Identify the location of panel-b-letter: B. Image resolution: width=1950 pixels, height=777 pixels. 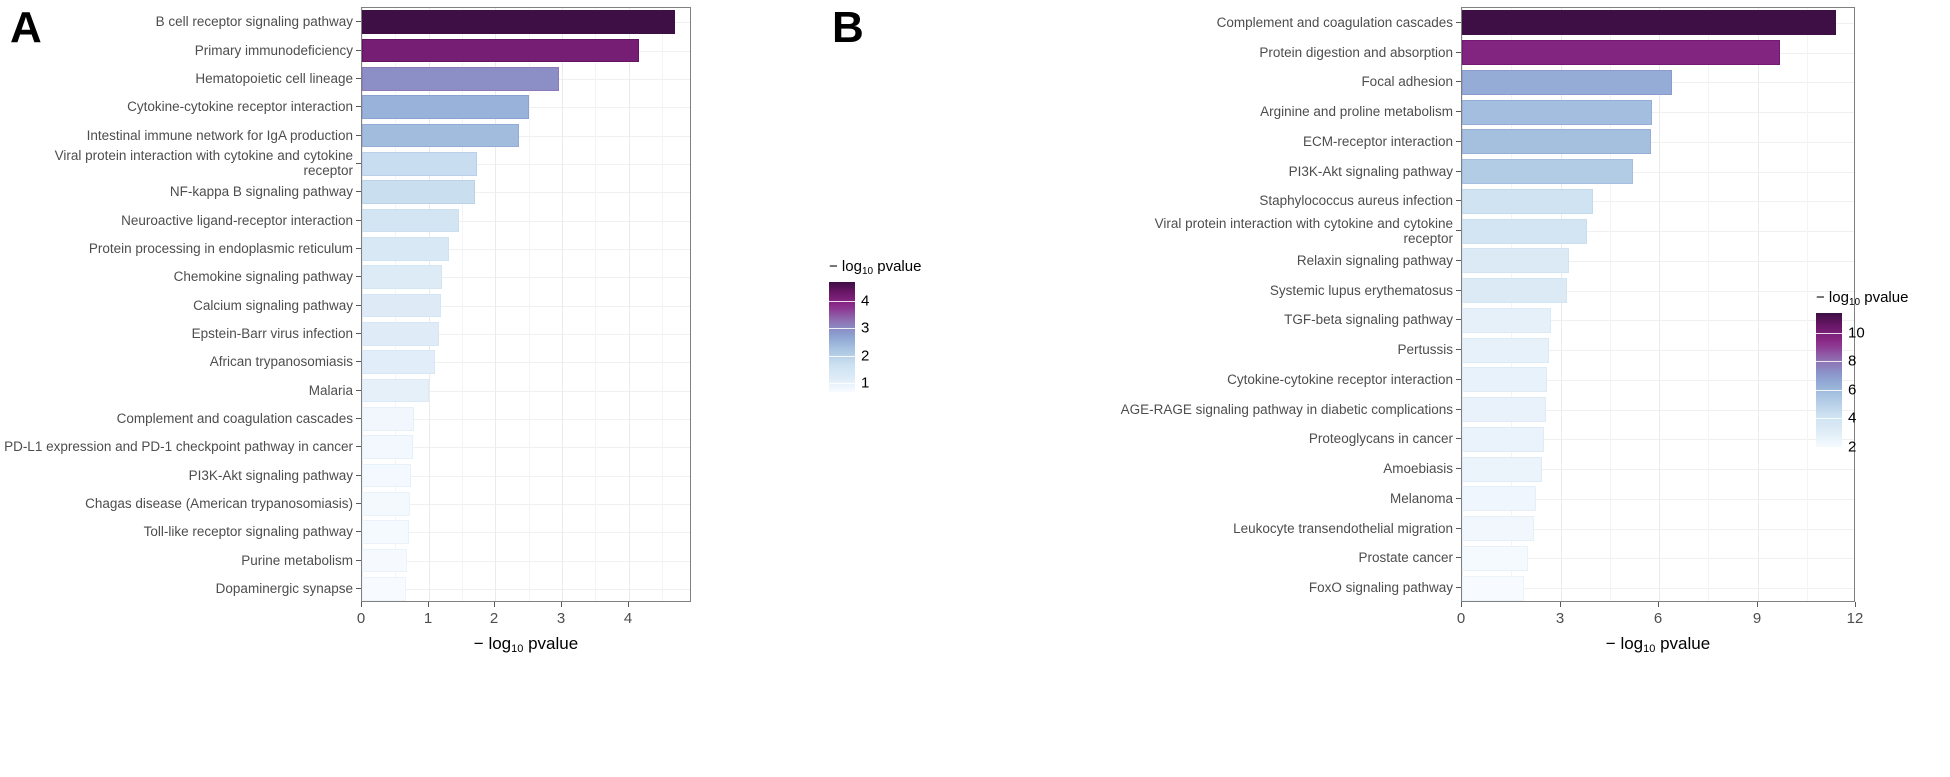
(848, 27).